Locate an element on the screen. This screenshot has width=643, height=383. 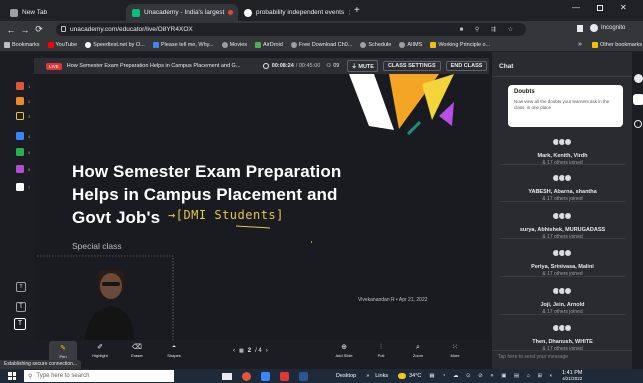
class-settings-button: CLASS SETTINGS is located at coordinates (411, 66).